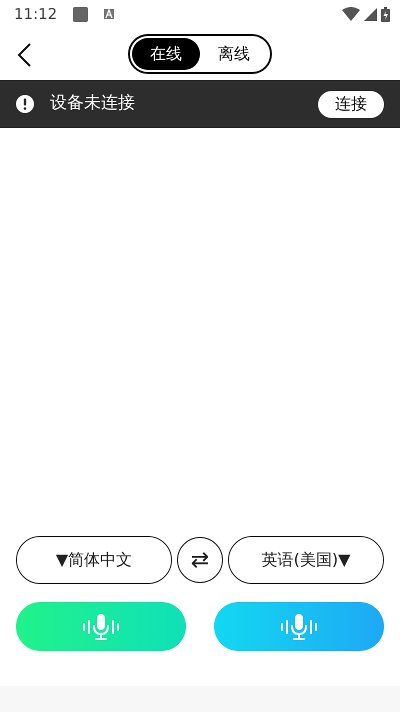  Describe the element at coordinates (351, 14) in the screenshot. I see `wifi-icon` at that location.